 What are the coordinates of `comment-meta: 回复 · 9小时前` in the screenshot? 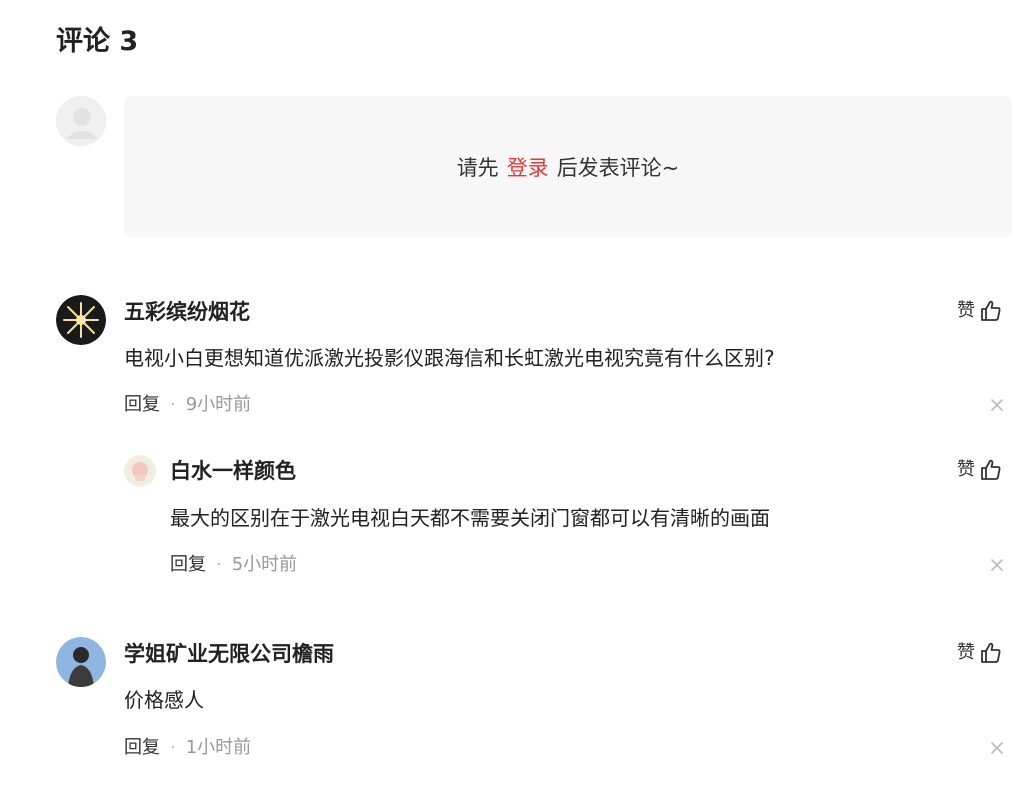 It's located at (187, 405).